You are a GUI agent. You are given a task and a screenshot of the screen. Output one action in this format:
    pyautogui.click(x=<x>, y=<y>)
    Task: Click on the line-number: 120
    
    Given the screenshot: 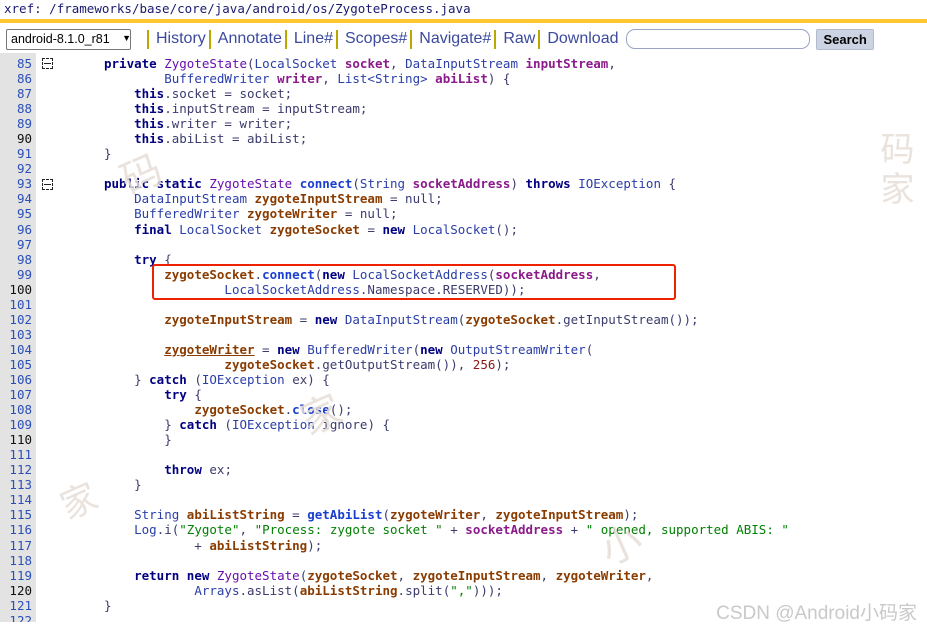 What is the action you would take?
    pyautogui.click(x=18, y=590)
    